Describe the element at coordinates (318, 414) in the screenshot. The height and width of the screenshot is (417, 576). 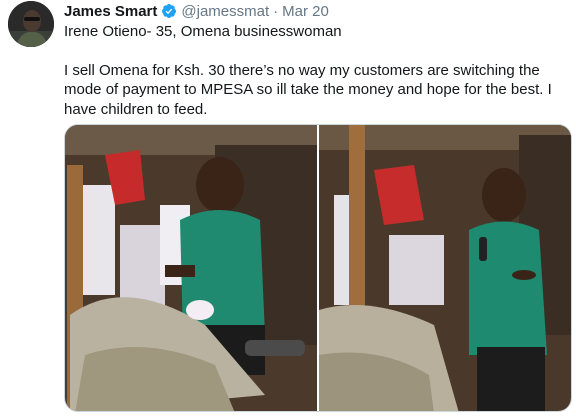
I see `media-bottom-edge` at that location.